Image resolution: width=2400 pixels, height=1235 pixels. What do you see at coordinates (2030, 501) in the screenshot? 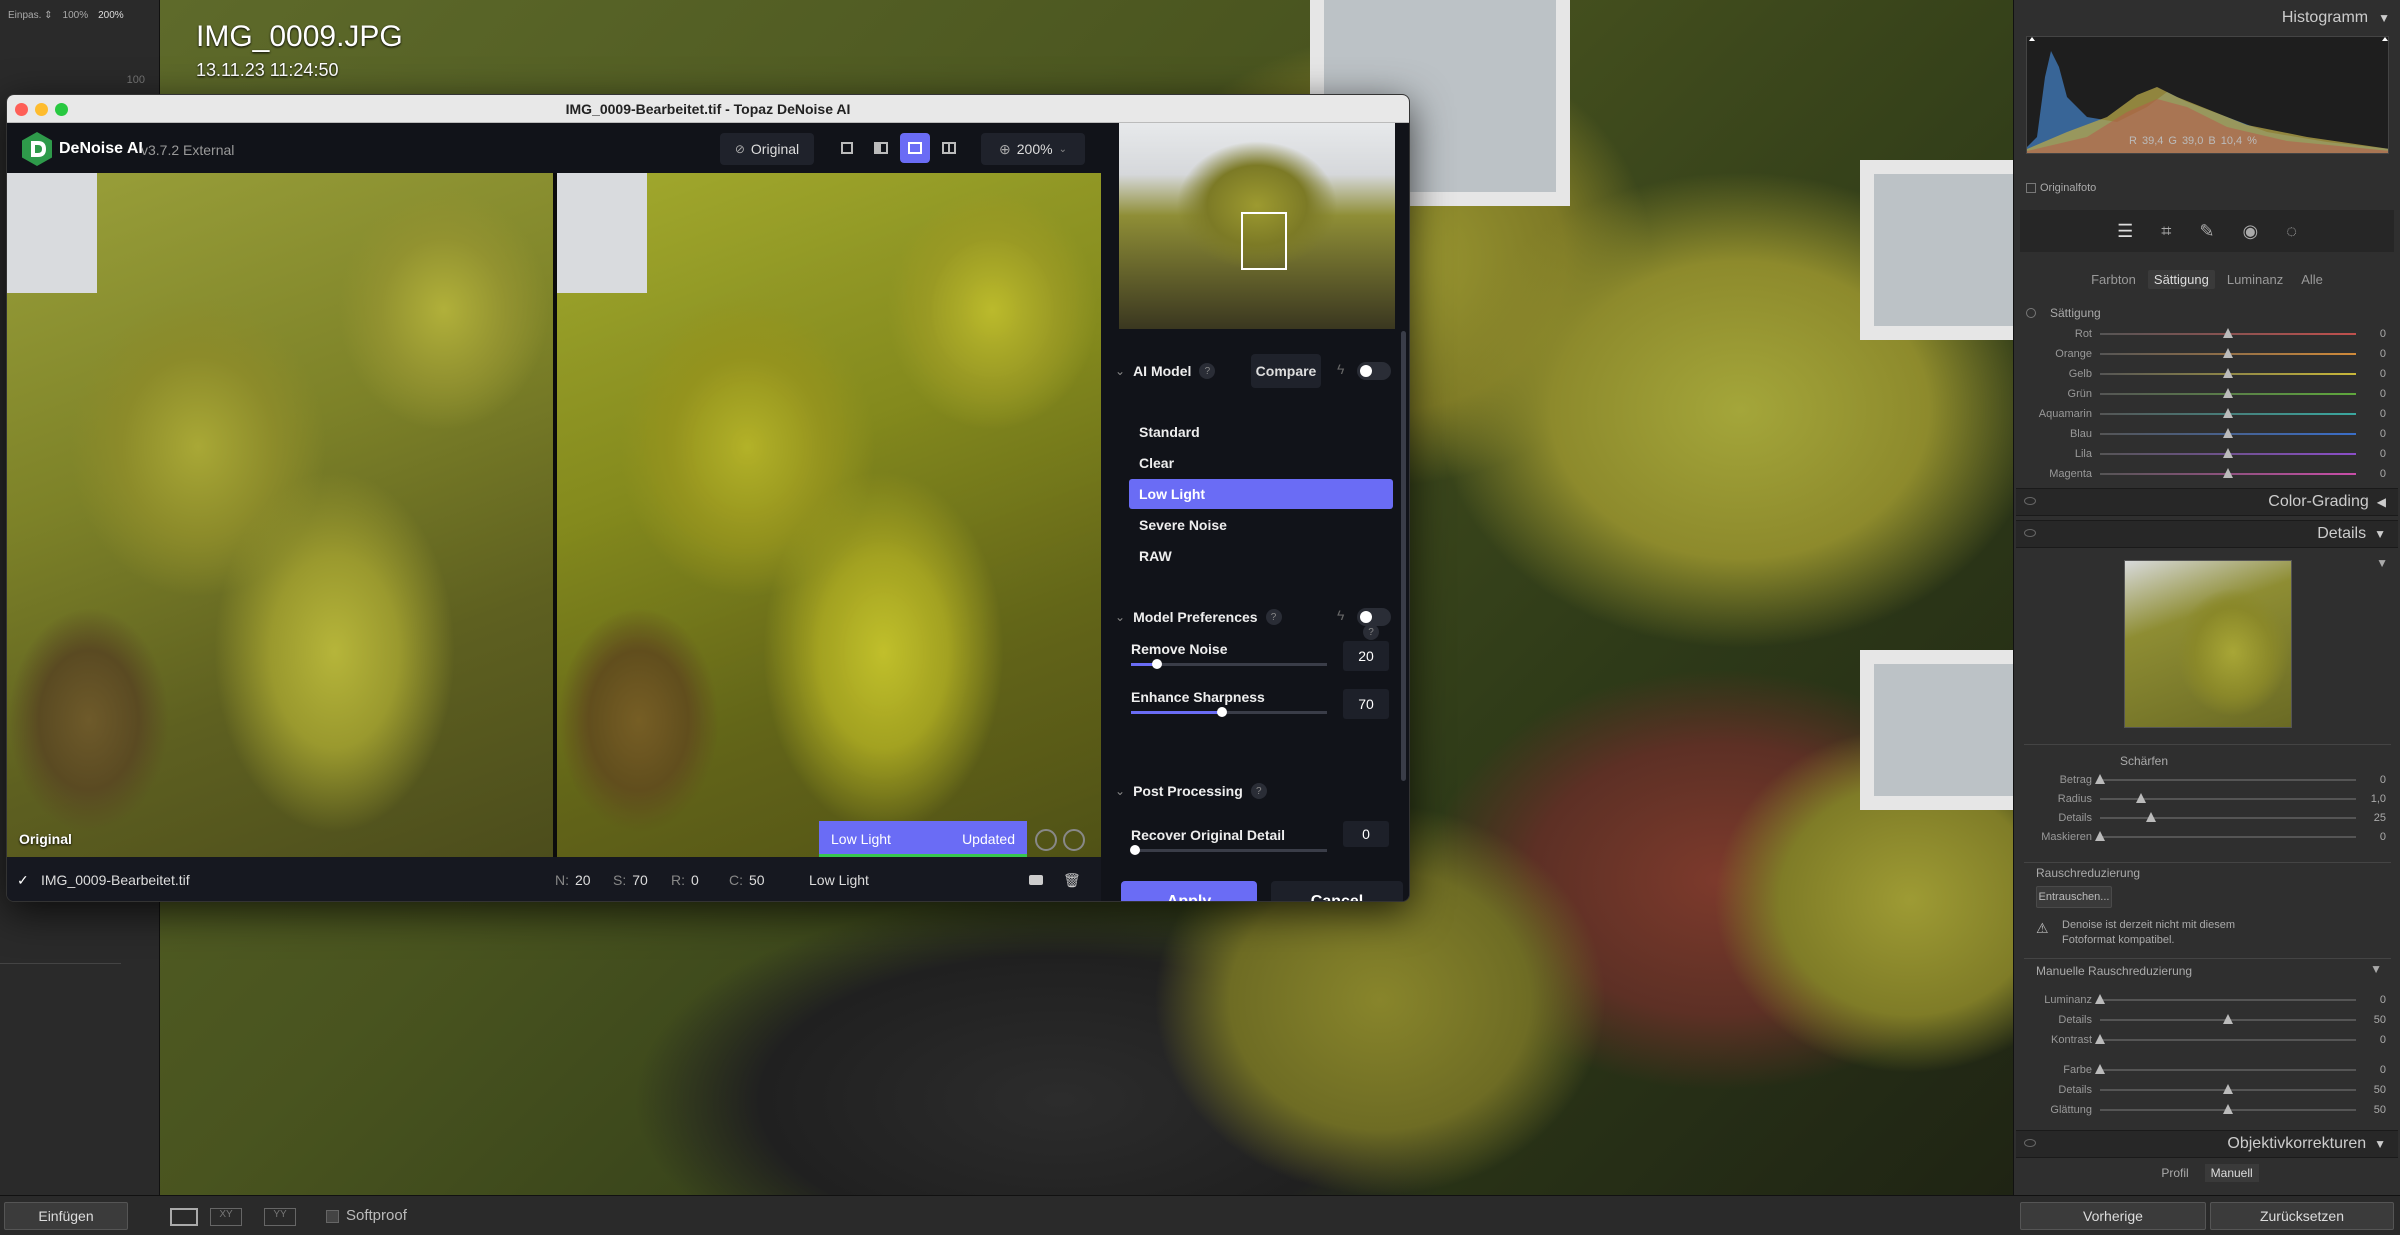
I see `eye-icon` at bounding box center [2030, 501].